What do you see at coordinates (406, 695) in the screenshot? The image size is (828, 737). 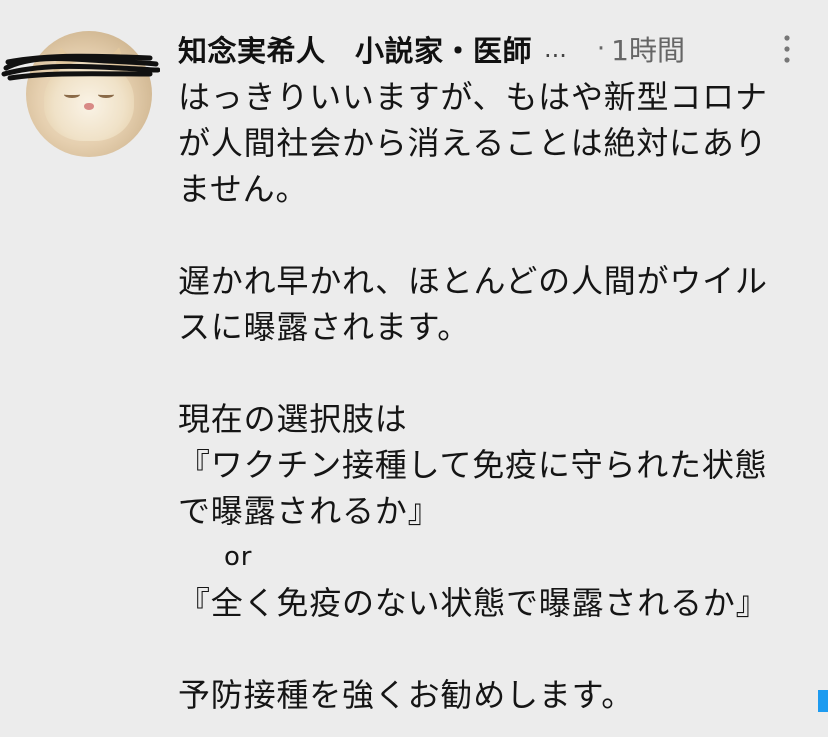 I see `post-line: 予防接種を強くお勧めします。` at bounding box center [406, 695].